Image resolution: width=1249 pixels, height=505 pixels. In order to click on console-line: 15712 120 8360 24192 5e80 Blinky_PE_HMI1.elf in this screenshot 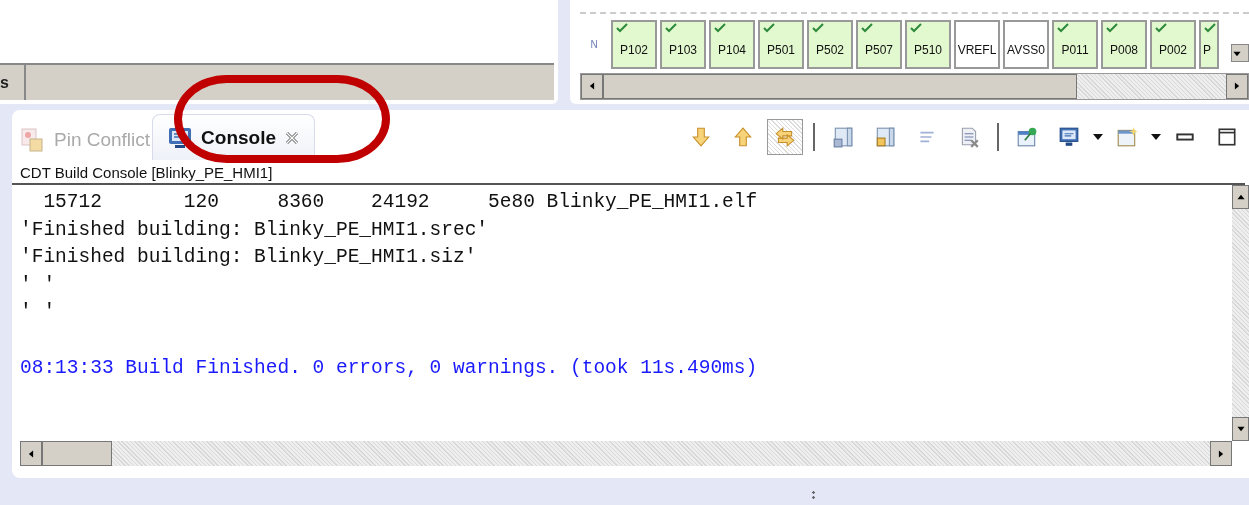, I will do `click(400, 202)`.